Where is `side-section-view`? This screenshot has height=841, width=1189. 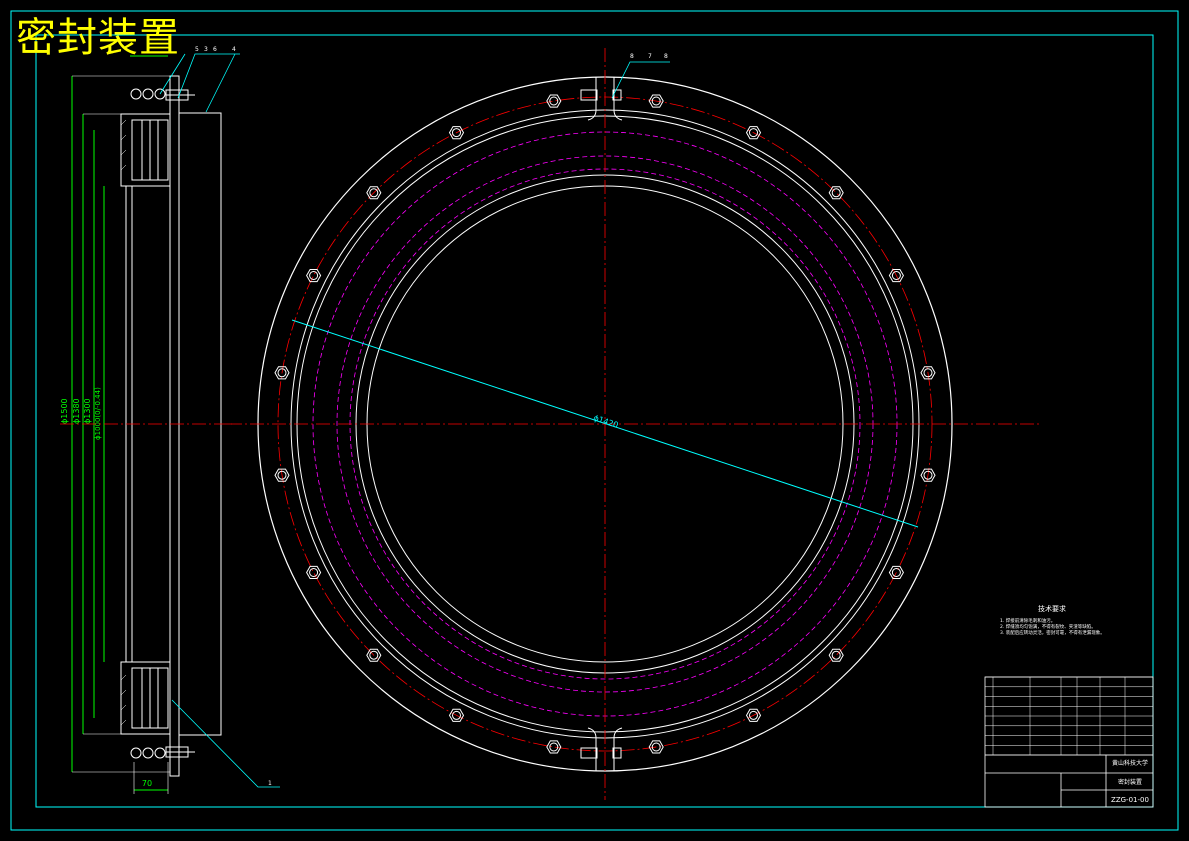
side-section-view is located at coordinates (171, 426).